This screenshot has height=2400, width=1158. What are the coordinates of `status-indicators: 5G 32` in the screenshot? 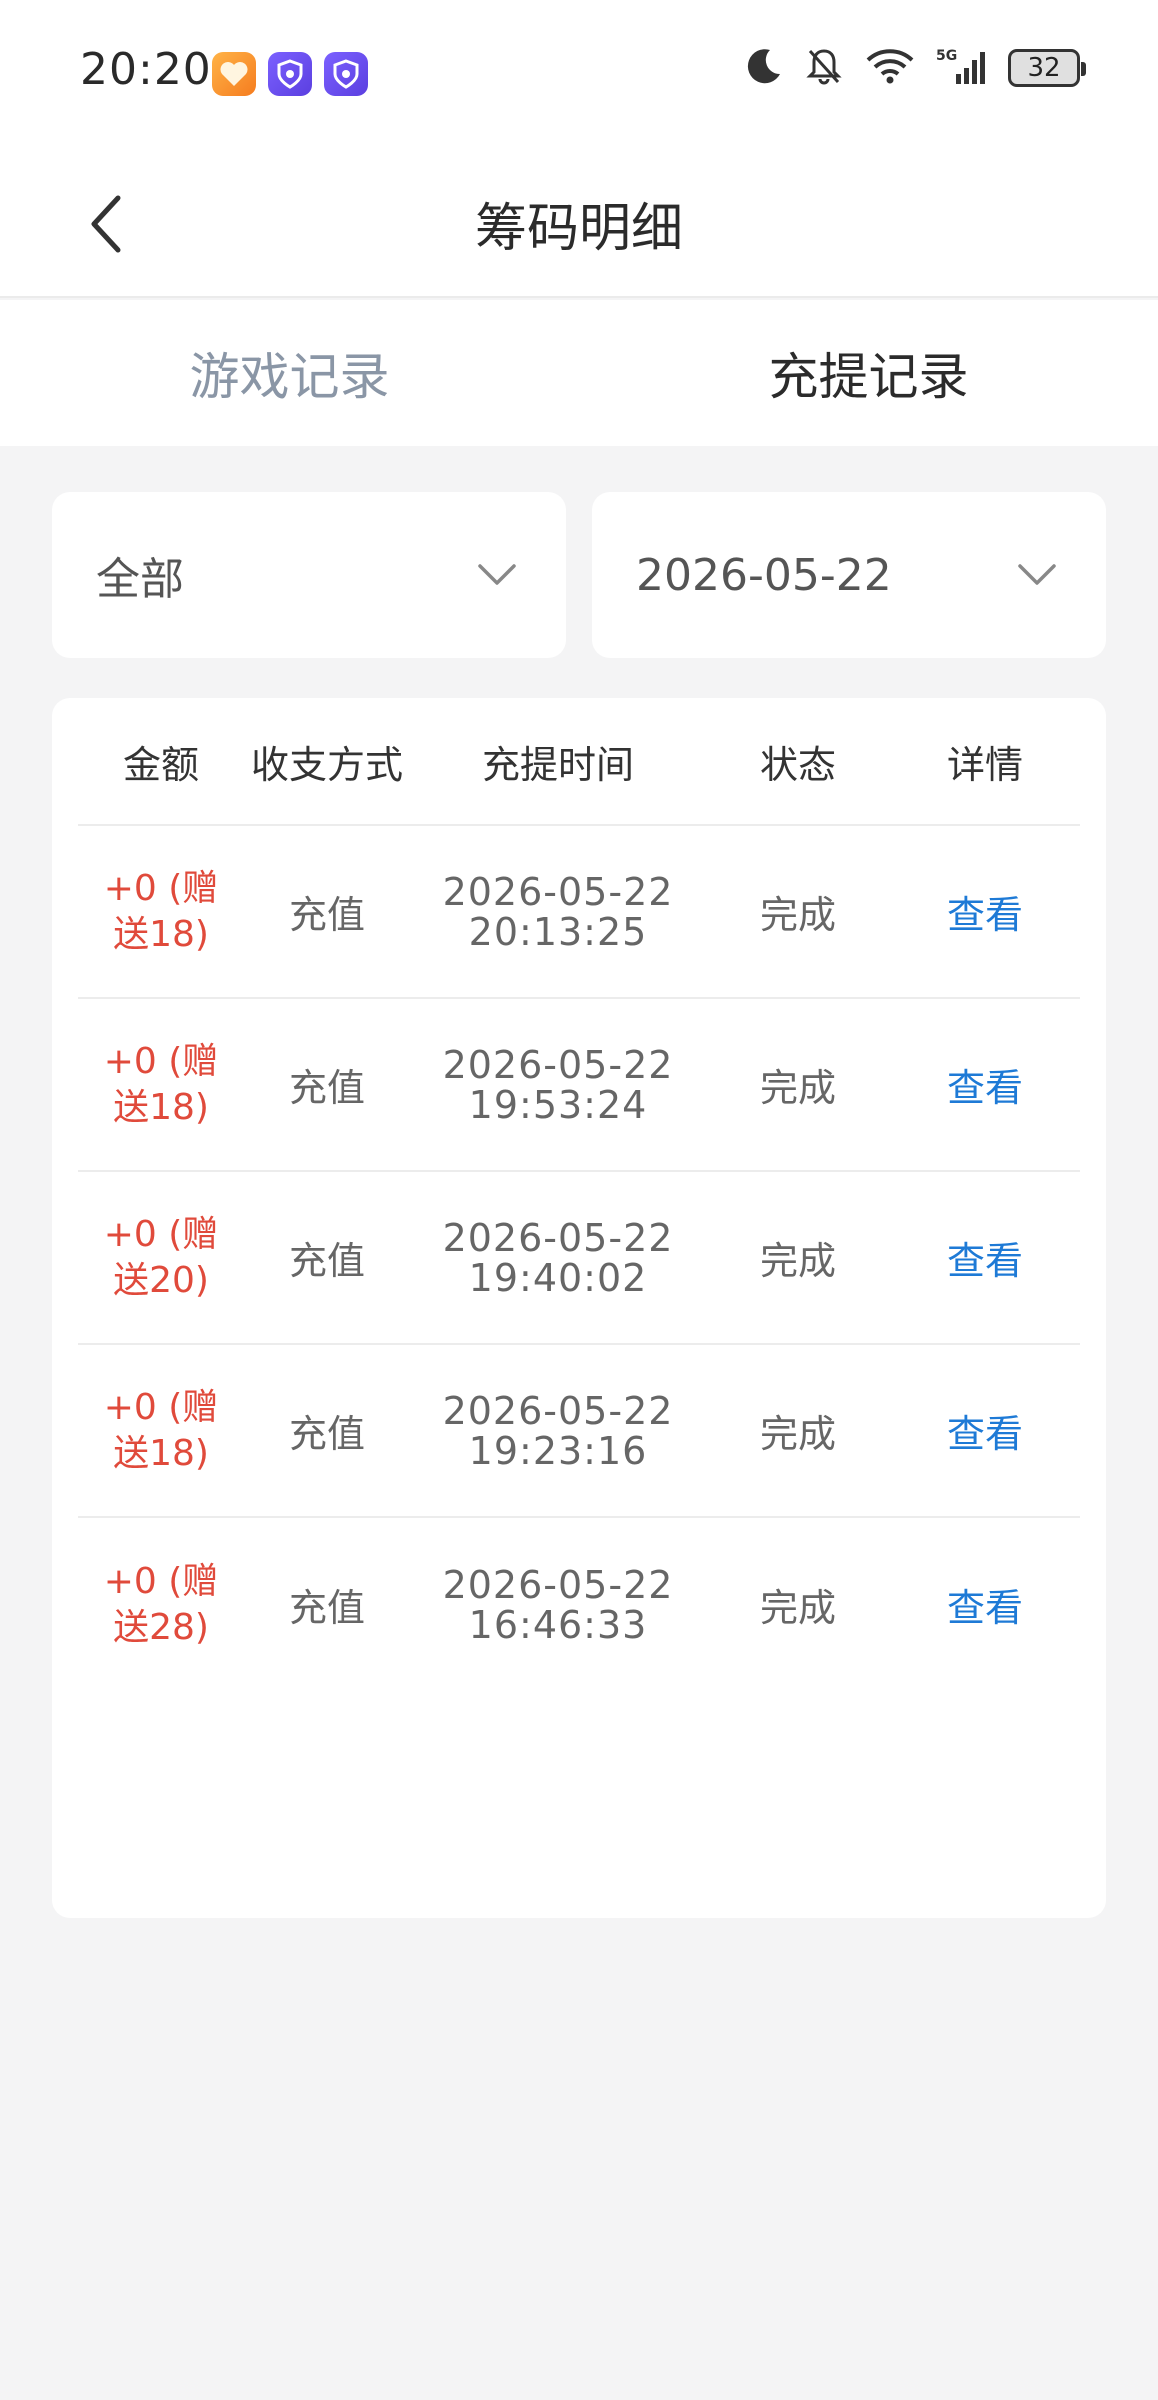 It's located at (915, 68).